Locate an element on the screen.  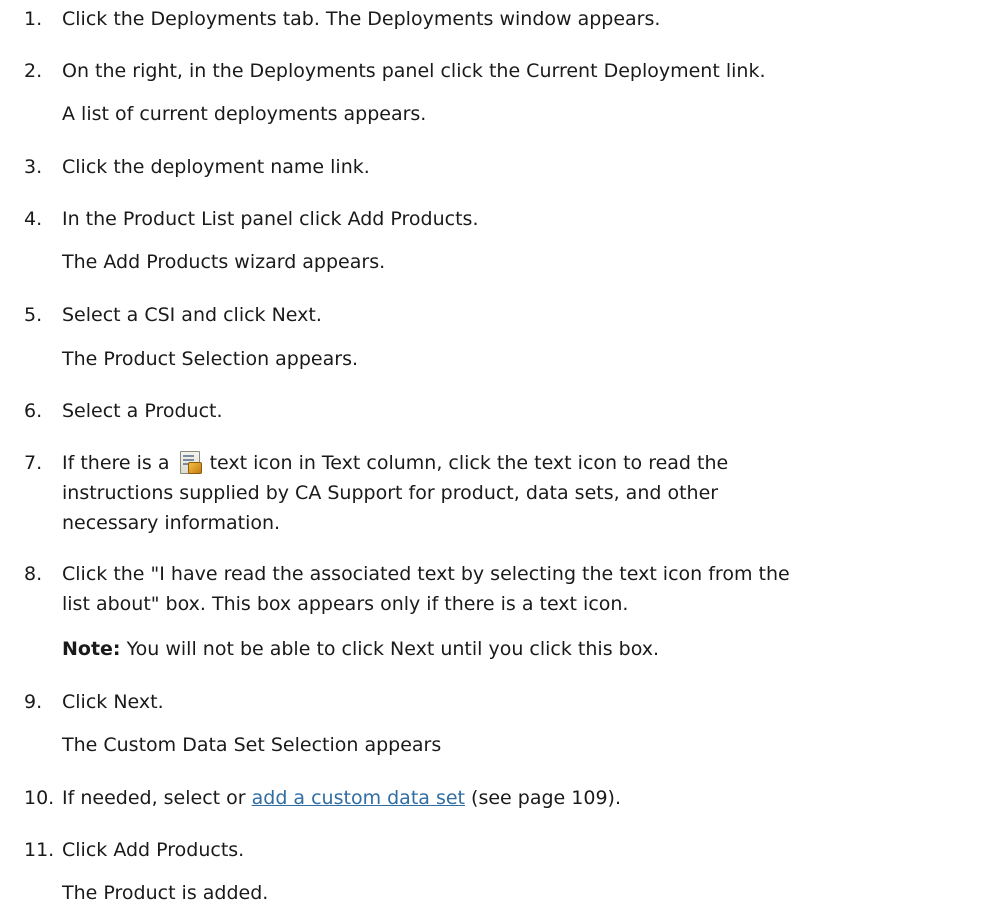
step-number: 6. is located at coordinates (33, 411).